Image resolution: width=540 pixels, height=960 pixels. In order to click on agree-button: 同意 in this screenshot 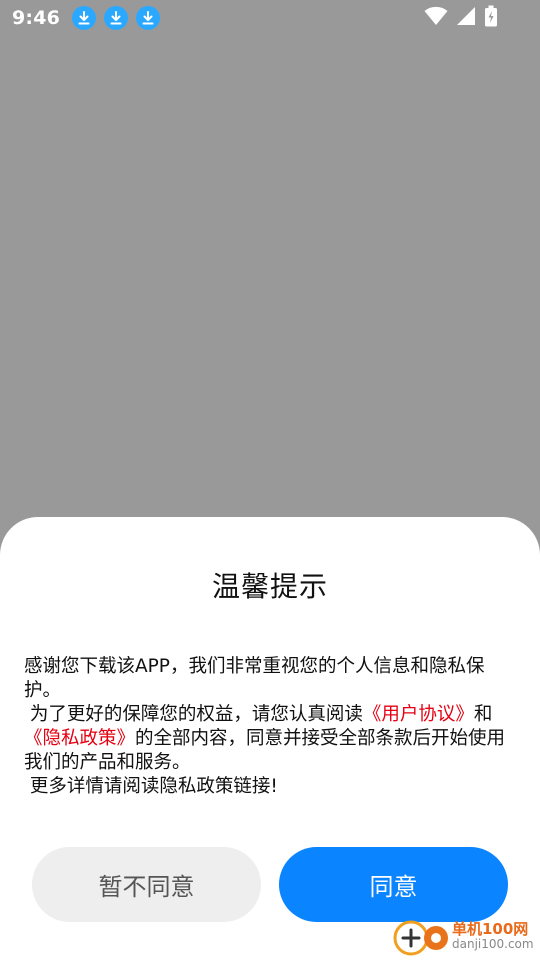, I will do `click(393, 884)`.